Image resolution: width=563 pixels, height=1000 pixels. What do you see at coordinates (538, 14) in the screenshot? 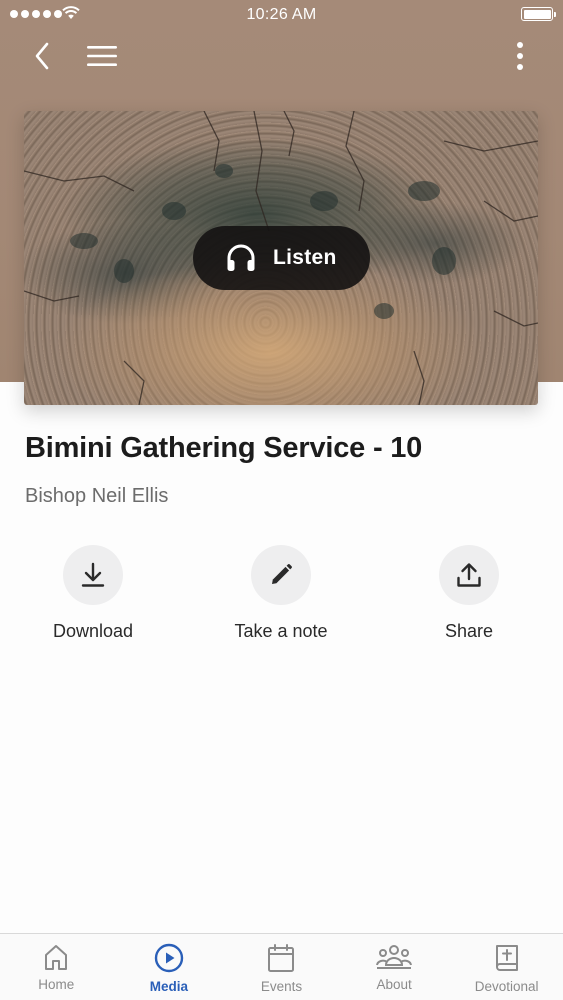
I see `battery-icon` at bounding box center [538, 14].